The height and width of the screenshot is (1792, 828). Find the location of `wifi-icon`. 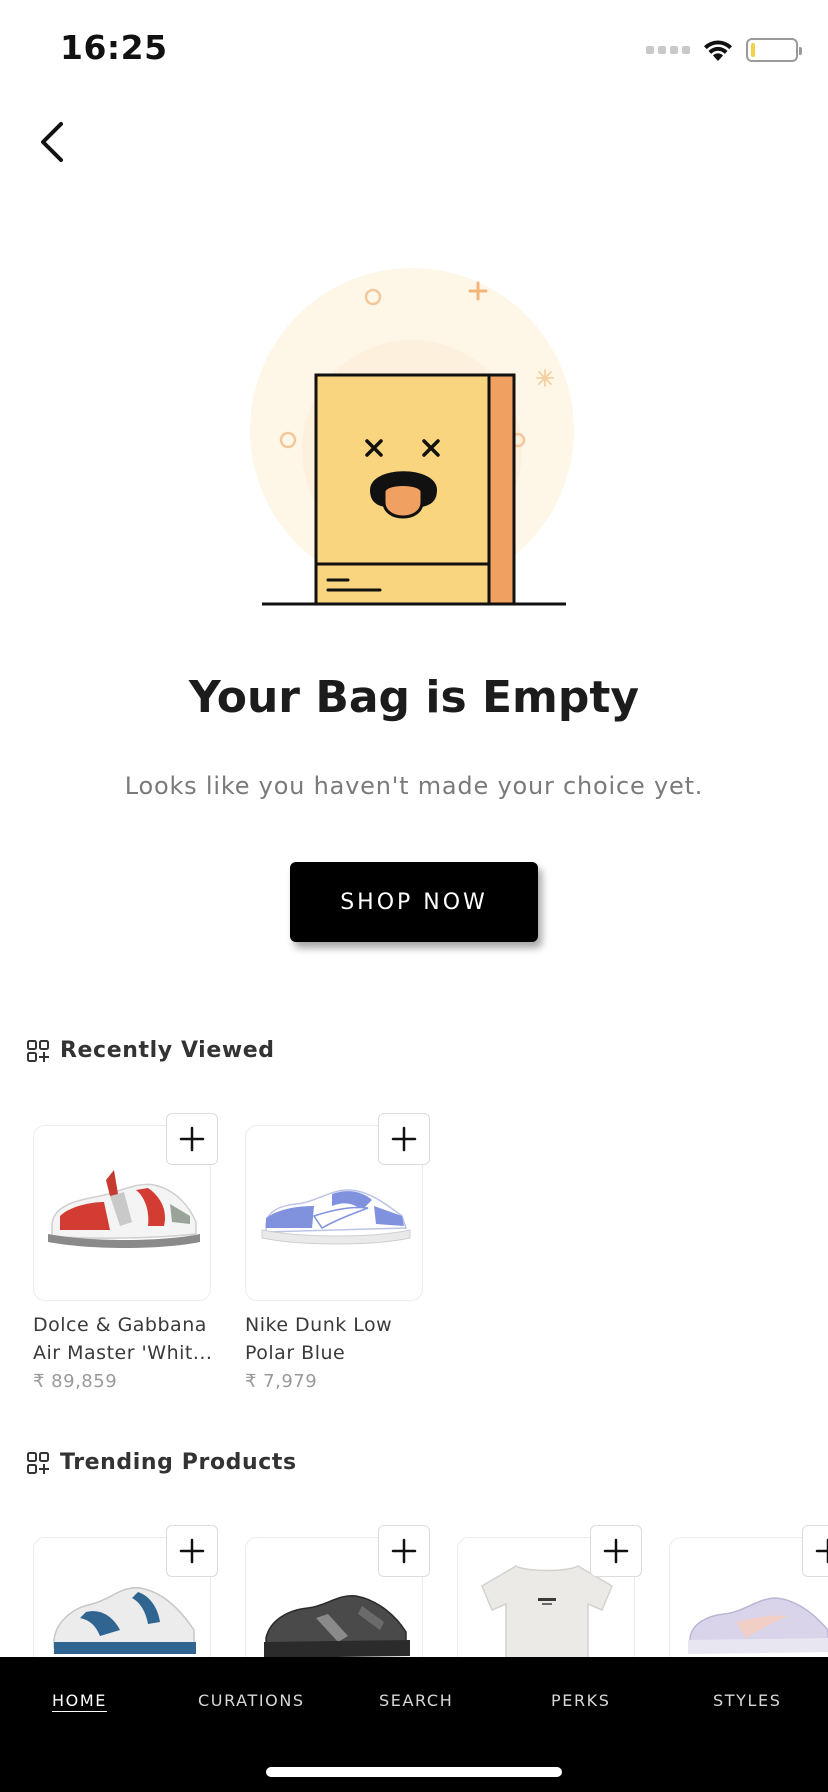

wifi-icon is located at coordinates (718, 50).